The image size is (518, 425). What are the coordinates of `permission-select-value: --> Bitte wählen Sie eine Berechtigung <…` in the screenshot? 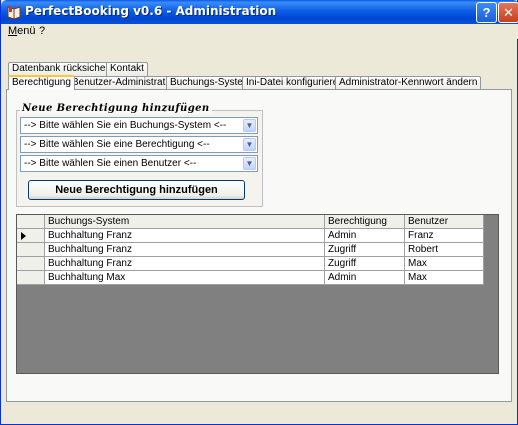 It's located at (117, 144).